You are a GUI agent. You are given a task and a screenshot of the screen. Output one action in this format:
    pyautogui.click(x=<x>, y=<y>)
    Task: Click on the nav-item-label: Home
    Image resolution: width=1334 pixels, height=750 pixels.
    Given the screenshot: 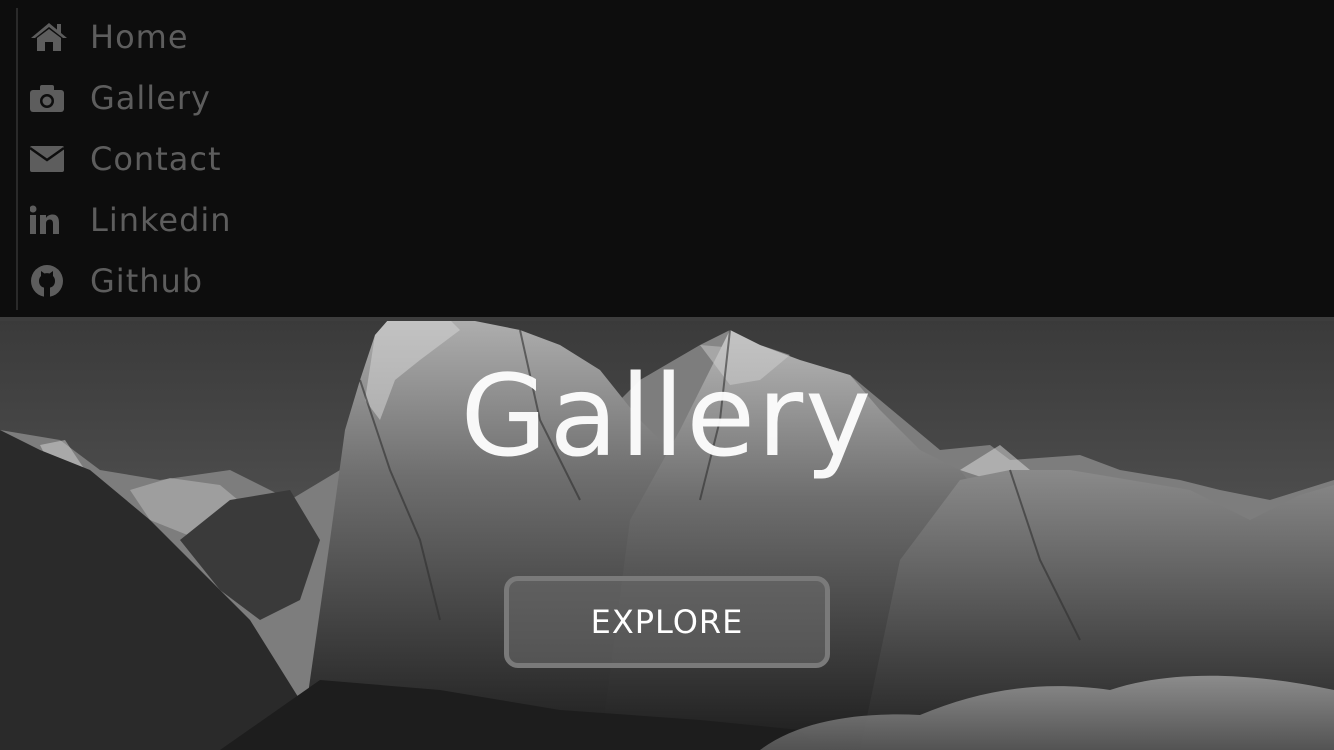 What is the action you would take?
    pyautogui.click(x=139, y=36)
    